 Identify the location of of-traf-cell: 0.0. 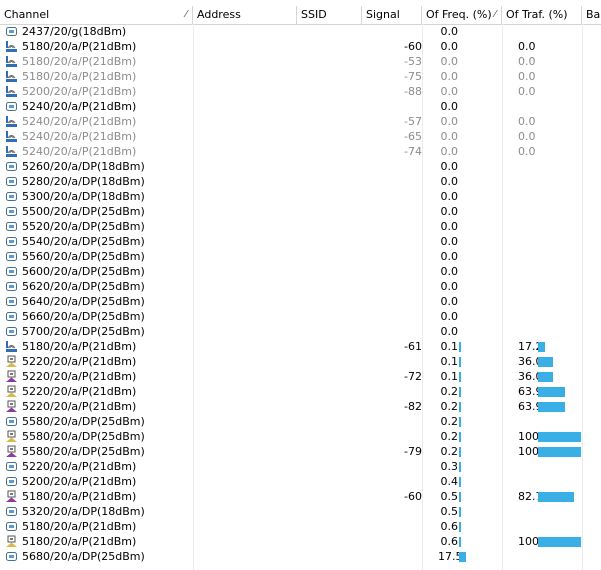
(542, 46).